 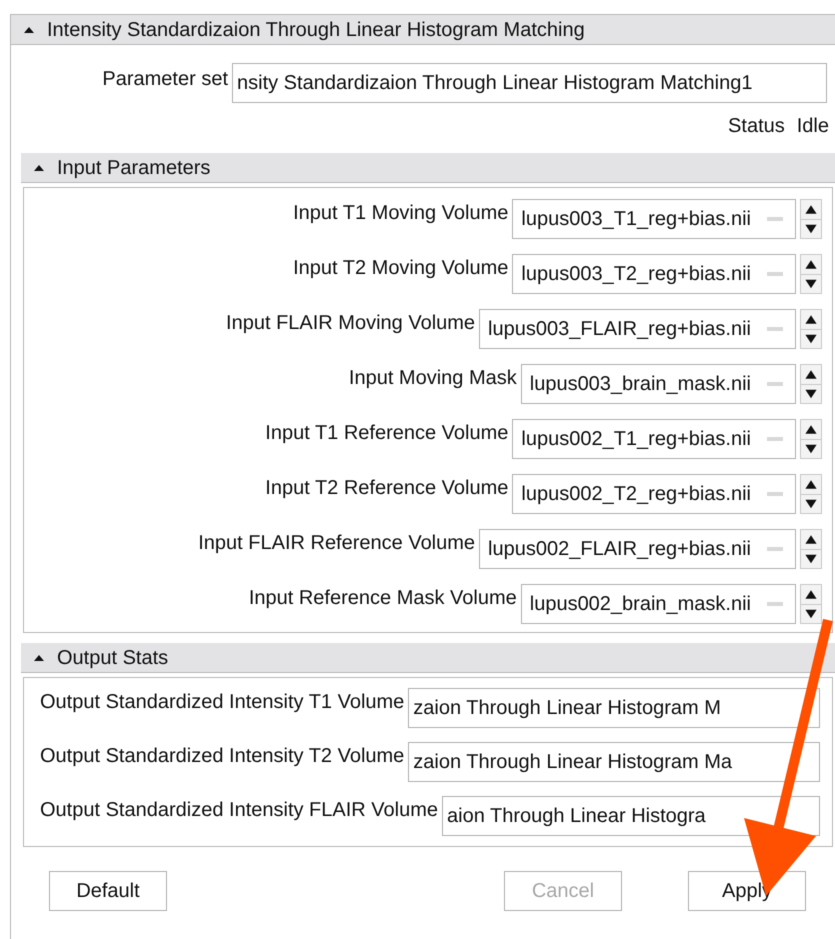 What do you see at coordinates (386, 488) in the screenshot?
I see `field-label: Input T2 Reference Volume` at bounding box center [386, 488].